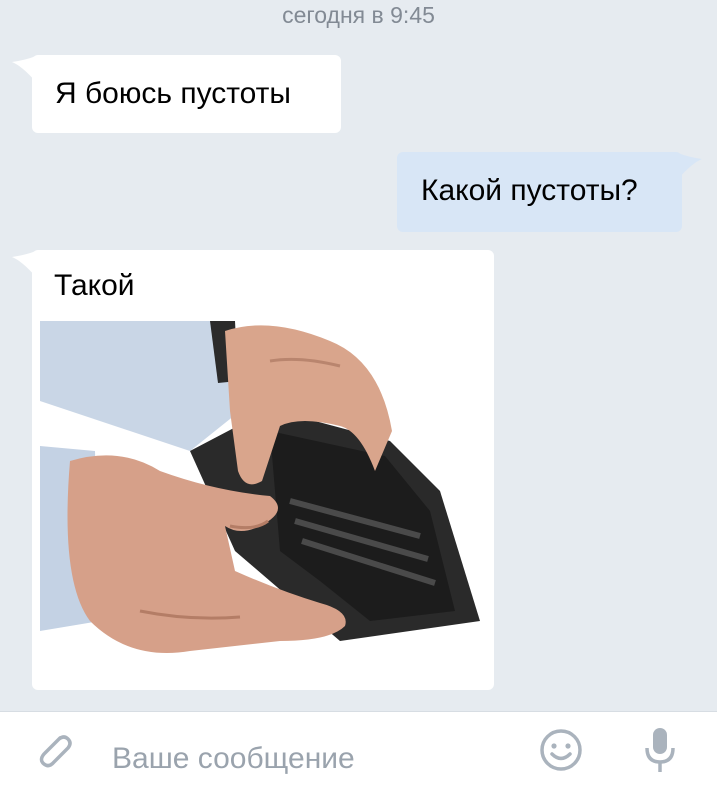 This screenshot has height=787, width=717. Describe the element at coordinates (529, 190) in the screenshot. I see `message-text: Какой пустоты?` at that location.